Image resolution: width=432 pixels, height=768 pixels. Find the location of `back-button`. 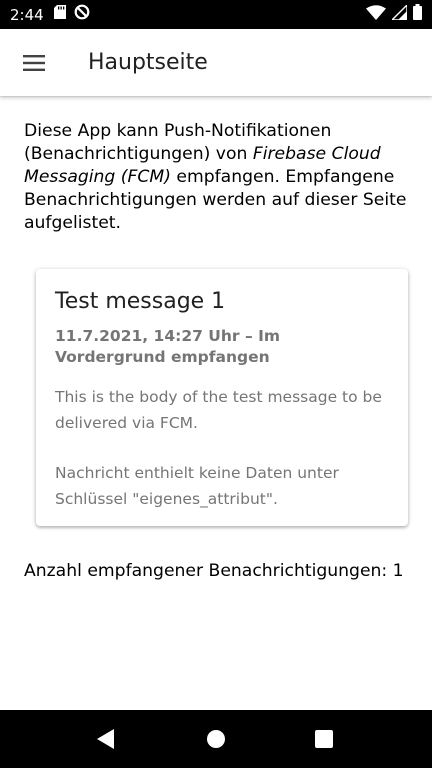

back-button is located at coordinates (106, 739).